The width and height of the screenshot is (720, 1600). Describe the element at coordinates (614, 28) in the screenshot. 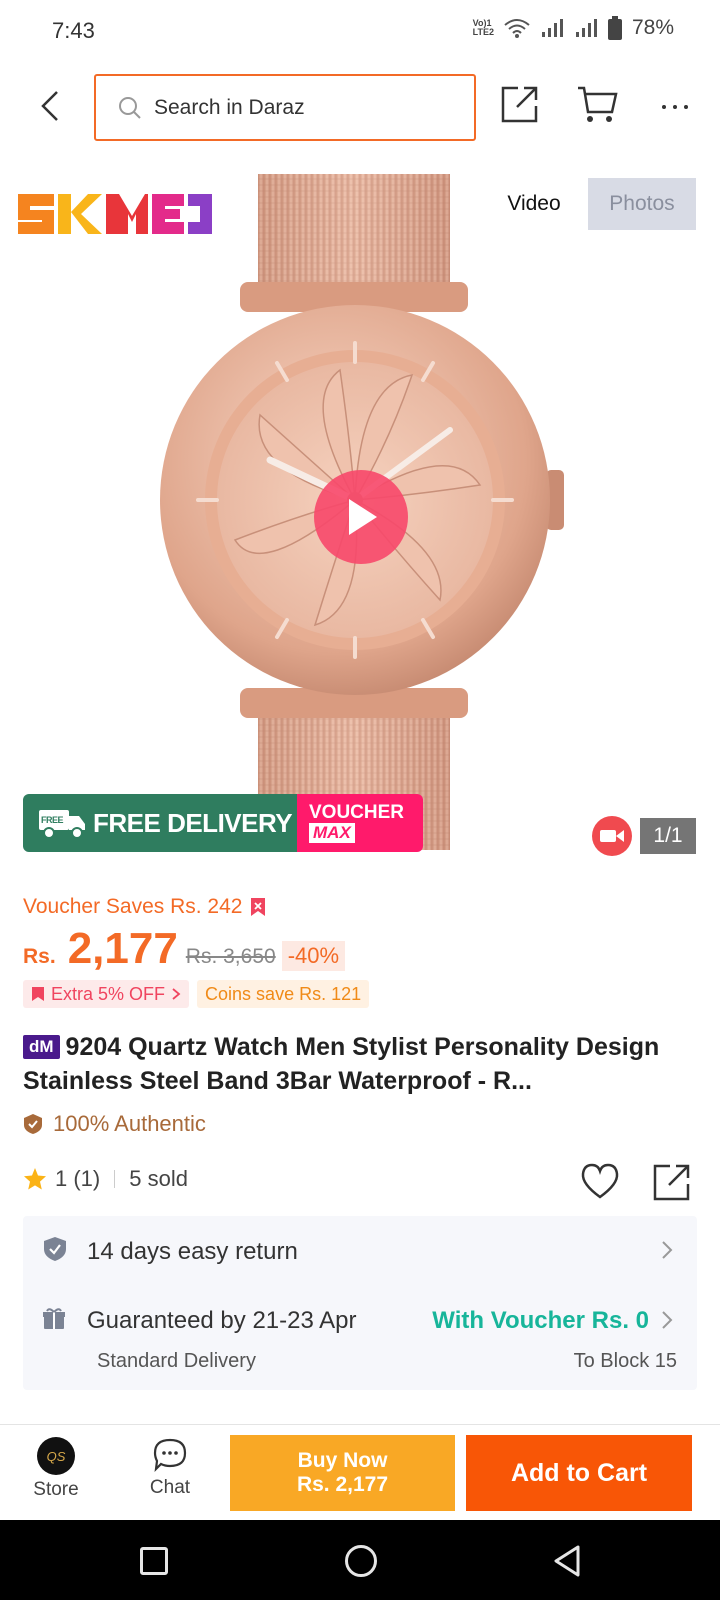

I see `battery-icon` at that location.